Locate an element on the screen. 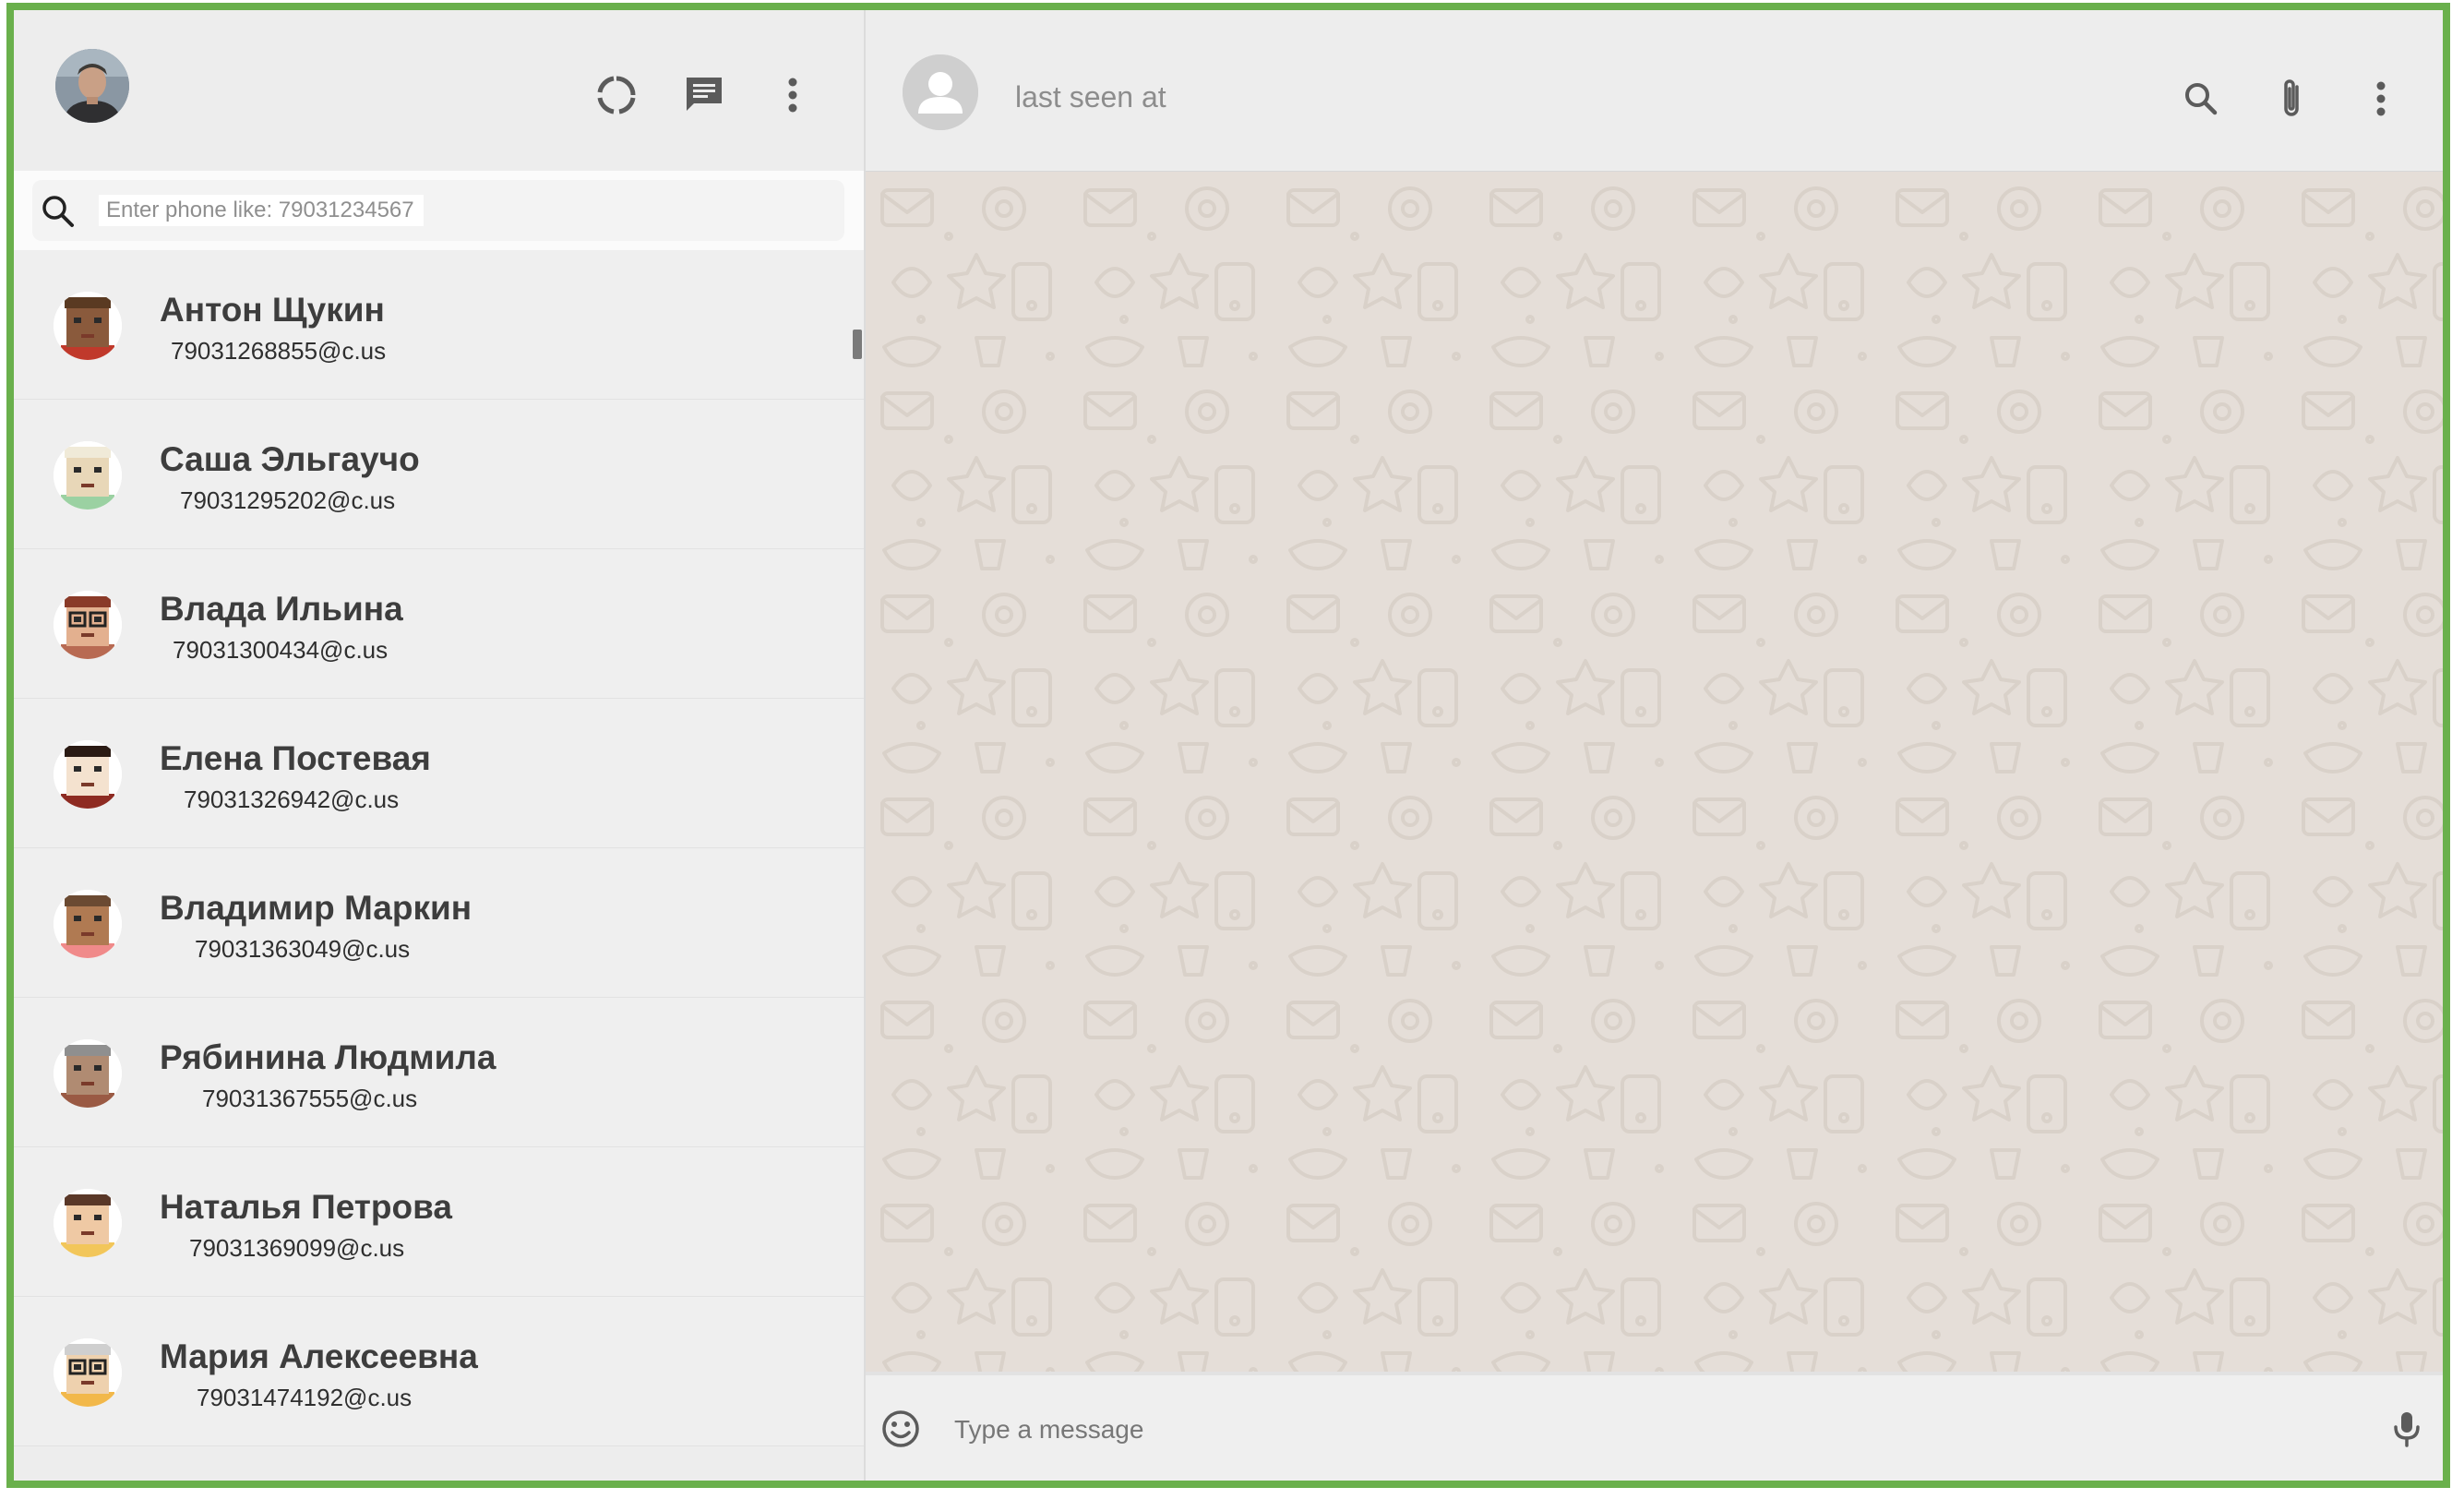 Image resolution: width=2464 pixels, height=1499 pixels. sidebar-header is located at coordinates (439, 90).